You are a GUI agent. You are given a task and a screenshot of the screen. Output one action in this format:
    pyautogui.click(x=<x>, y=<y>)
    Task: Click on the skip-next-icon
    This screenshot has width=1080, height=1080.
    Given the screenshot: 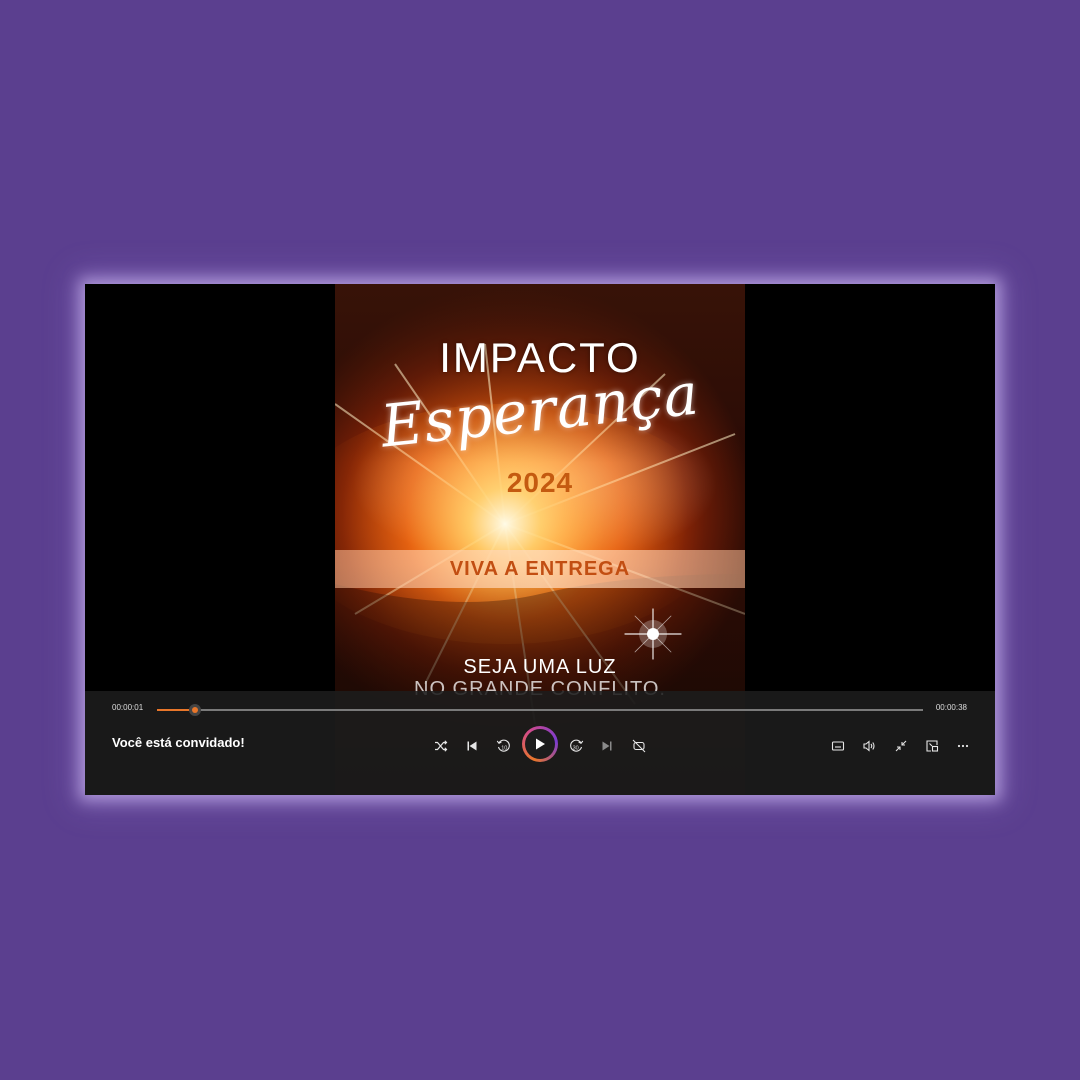 What is the action you would take?
    pyautogui.click(x=607, y=746)
    